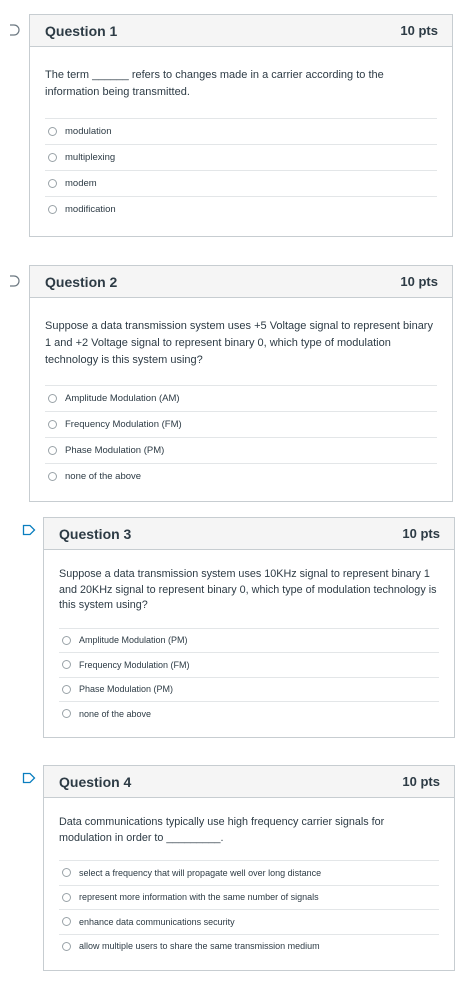  Describe the element at coordinates (95, 533) in the screenshot. I see `question-title: Question 3` at that location.